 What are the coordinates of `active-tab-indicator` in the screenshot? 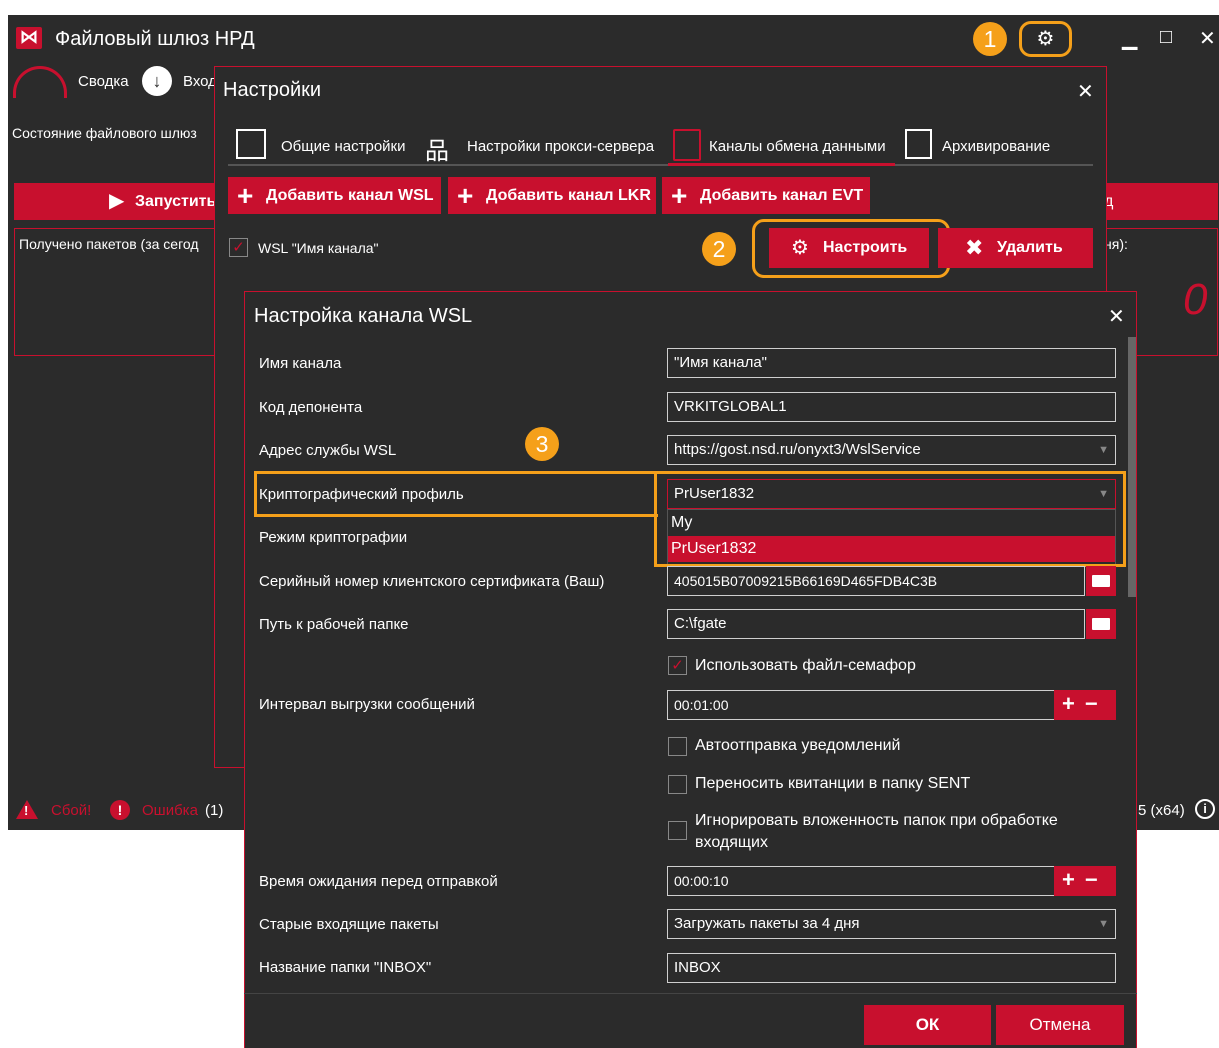 It's located at (781, 164).